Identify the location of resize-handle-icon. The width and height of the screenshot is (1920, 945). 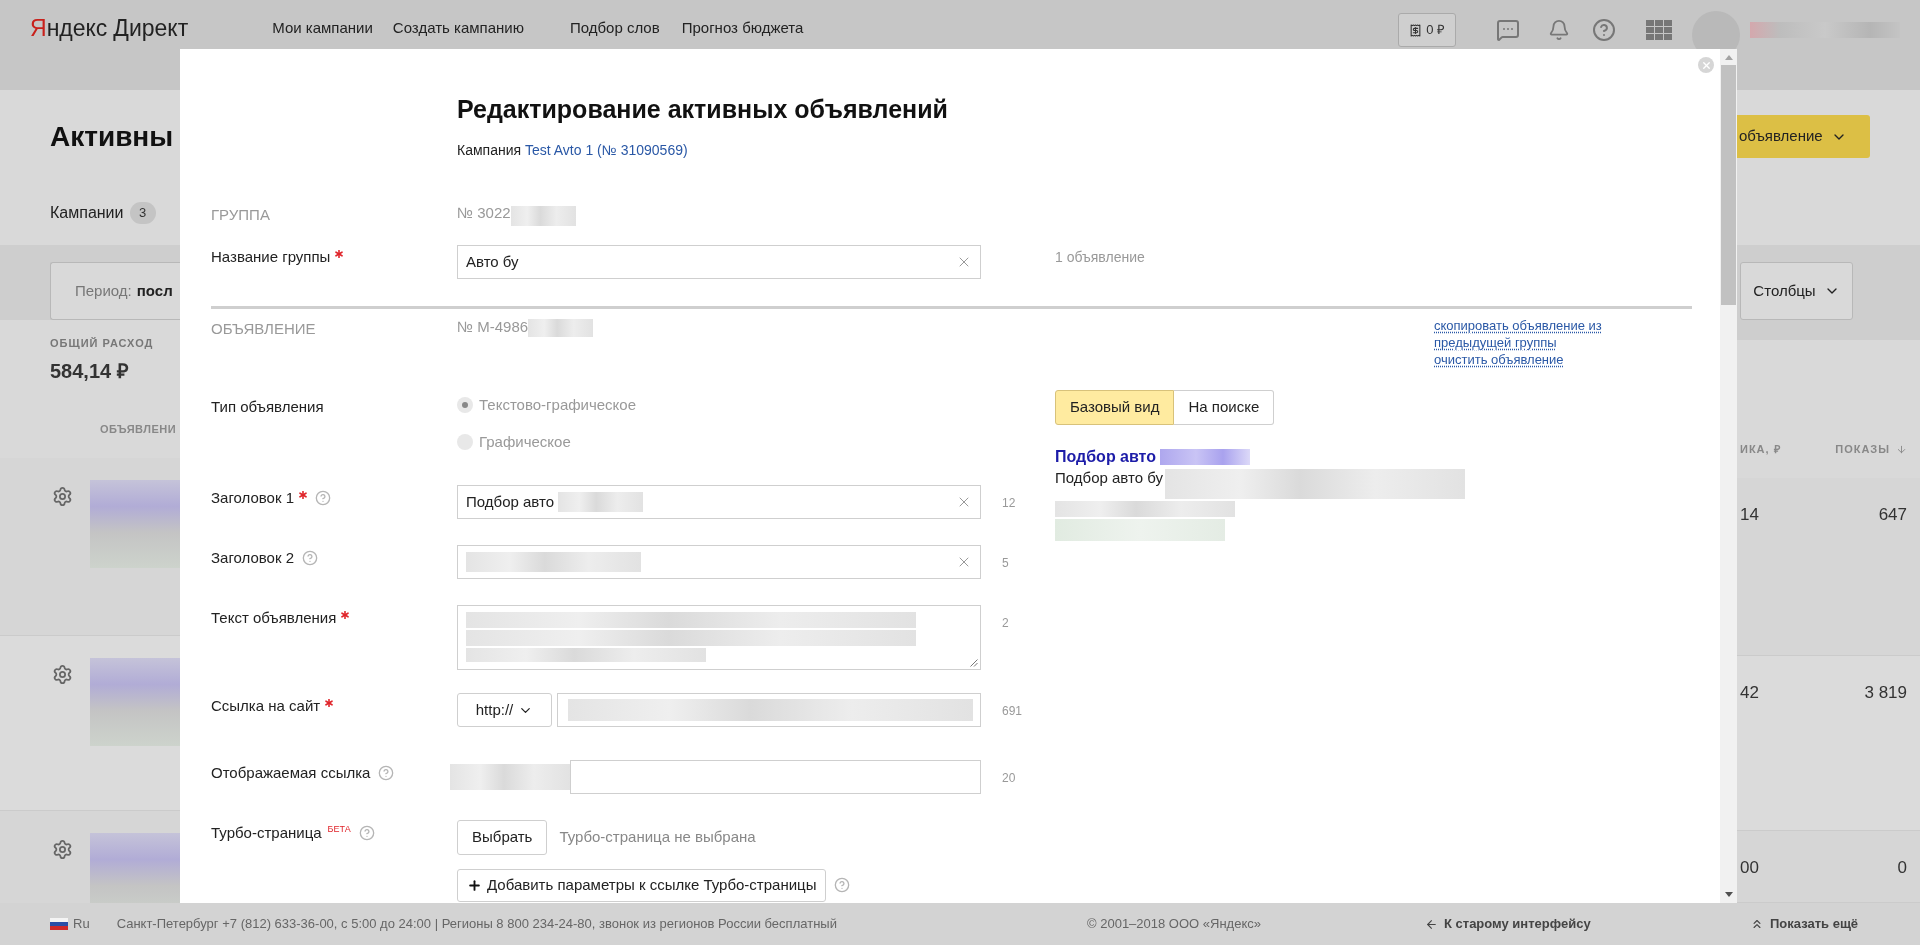
(974, 663).